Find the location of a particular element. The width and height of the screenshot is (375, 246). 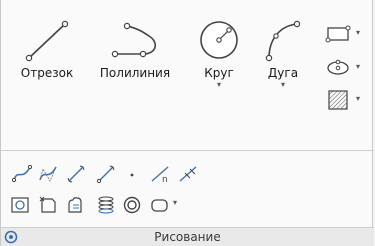

wipeout-button is located at coordinates (48, 205).